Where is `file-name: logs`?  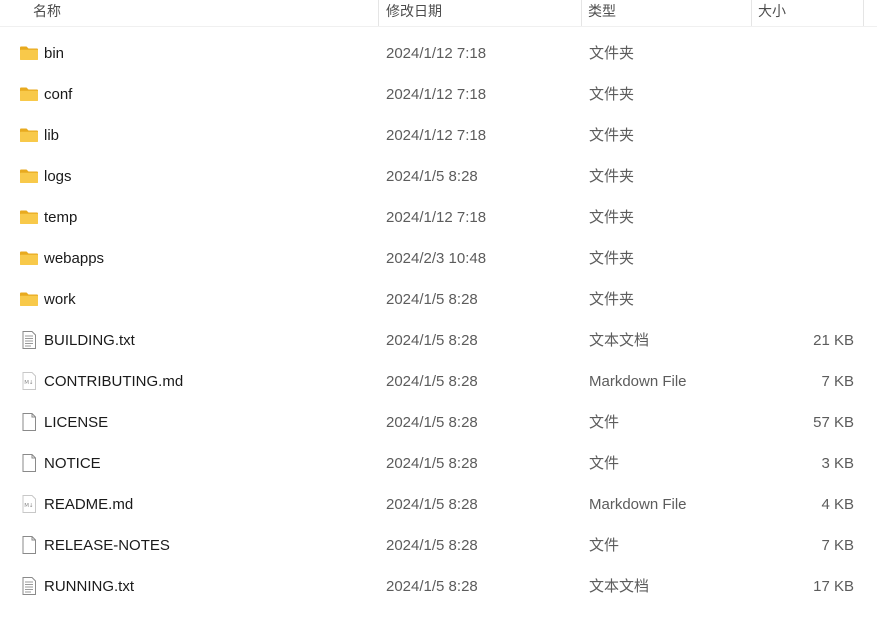 file-name: logs is located at coordinates (58, 176).